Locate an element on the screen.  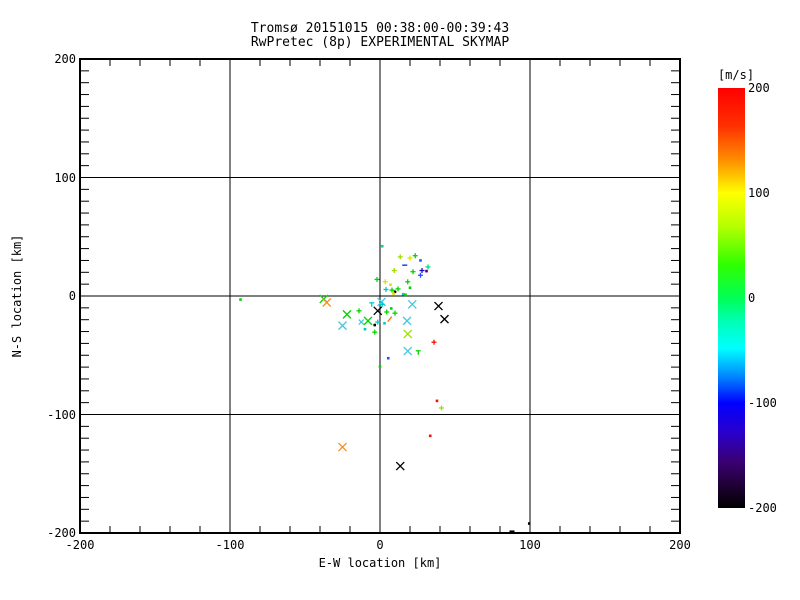
x-tick-label: -100 is located at coordinates (230, 545).